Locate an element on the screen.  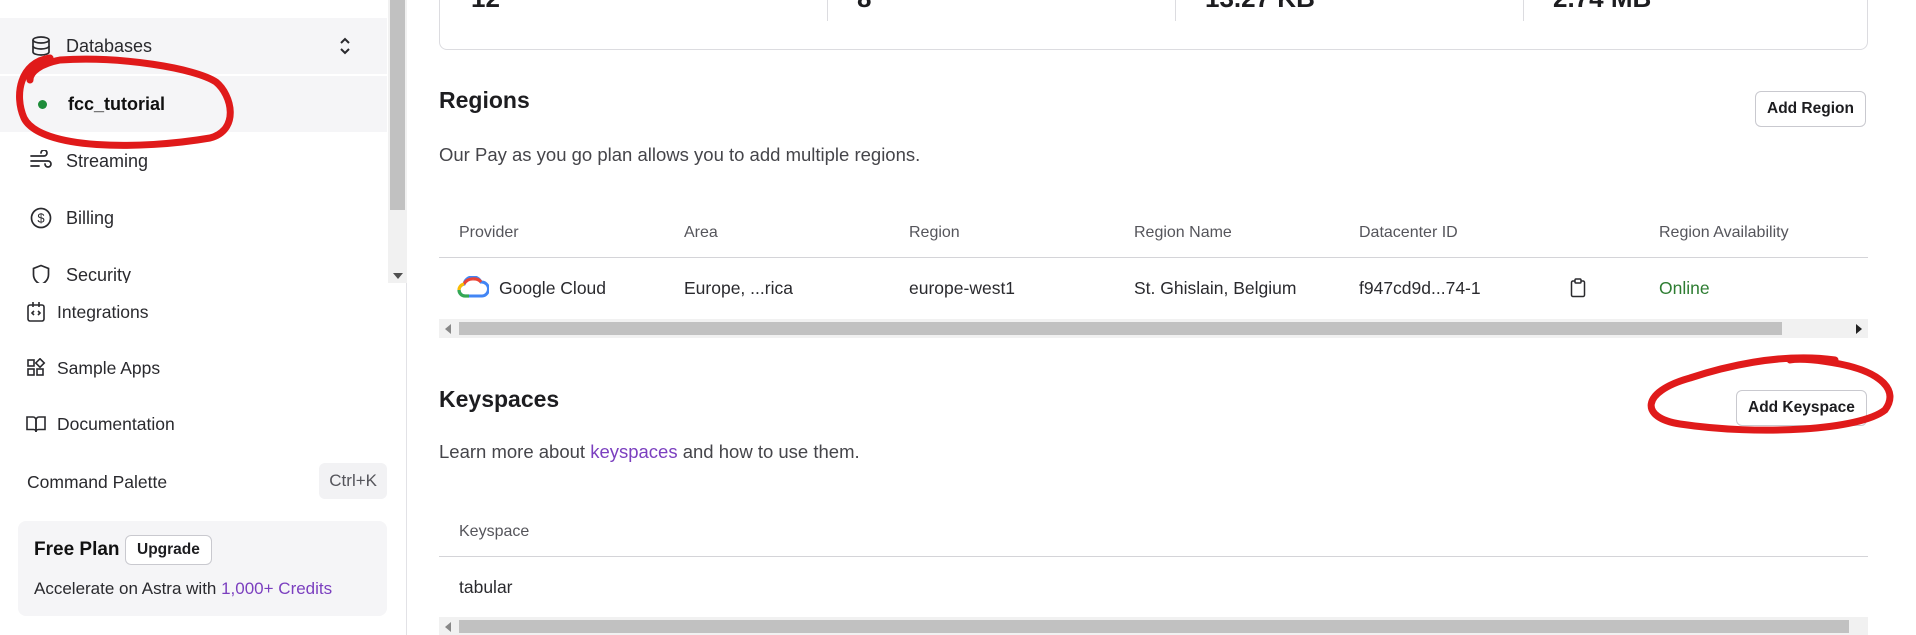
column-header: Region Name is located at coordinates (1183, 232).